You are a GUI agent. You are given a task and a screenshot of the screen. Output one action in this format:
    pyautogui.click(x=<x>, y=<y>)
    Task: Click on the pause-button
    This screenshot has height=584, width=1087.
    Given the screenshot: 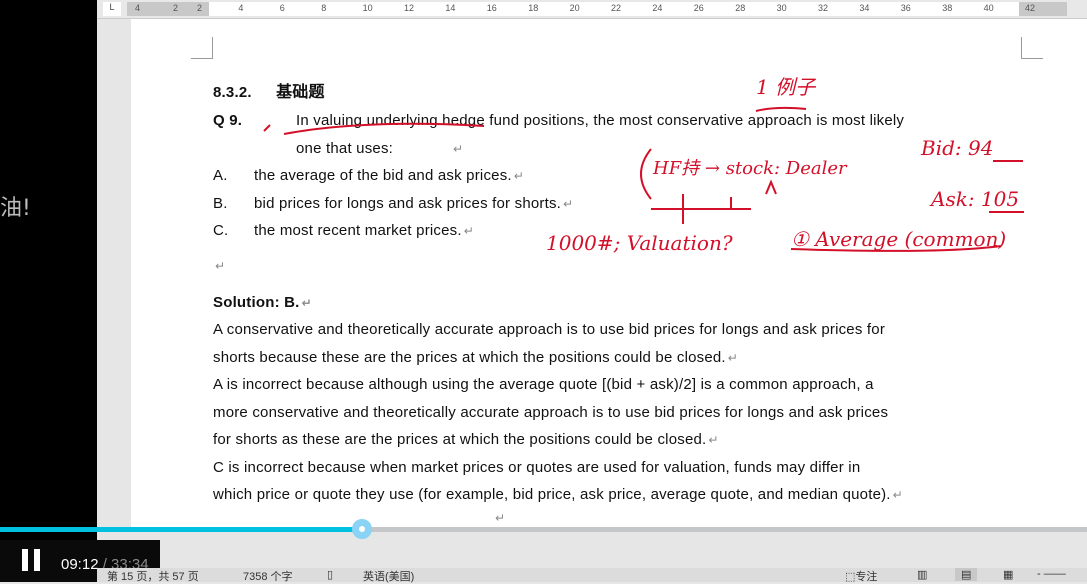 What is the action you would take?
    pyautogui.click(x=31, y=560)
    